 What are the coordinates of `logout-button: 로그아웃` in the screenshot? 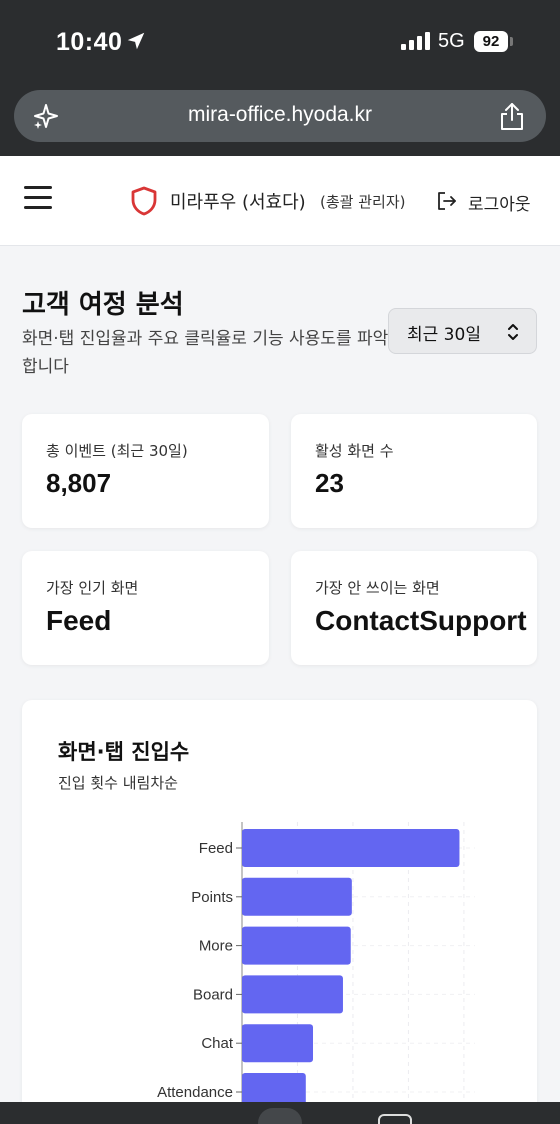 It's located at (491, 202).